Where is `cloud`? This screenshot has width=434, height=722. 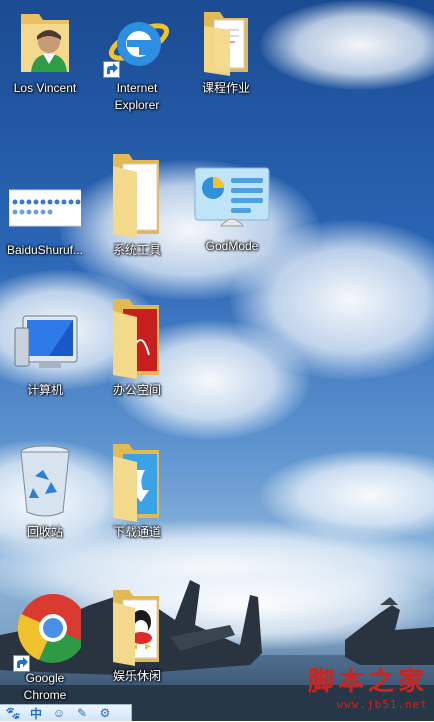
cloud is located at coordinates (347, 45).